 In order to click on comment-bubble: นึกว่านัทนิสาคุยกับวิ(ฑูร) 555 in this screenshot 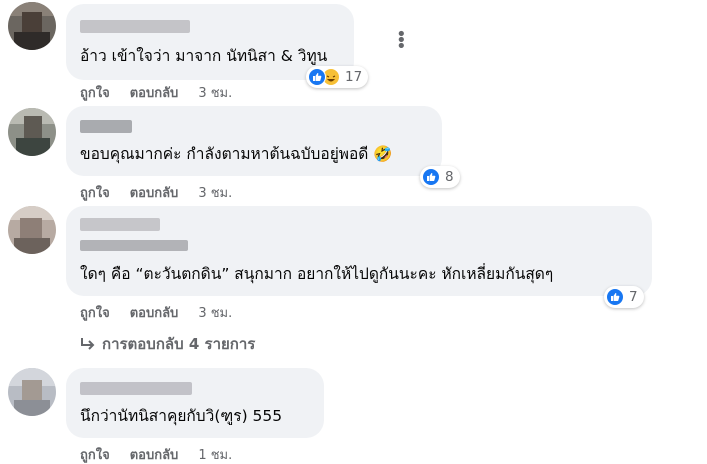, I will do `click(195, 403)`.